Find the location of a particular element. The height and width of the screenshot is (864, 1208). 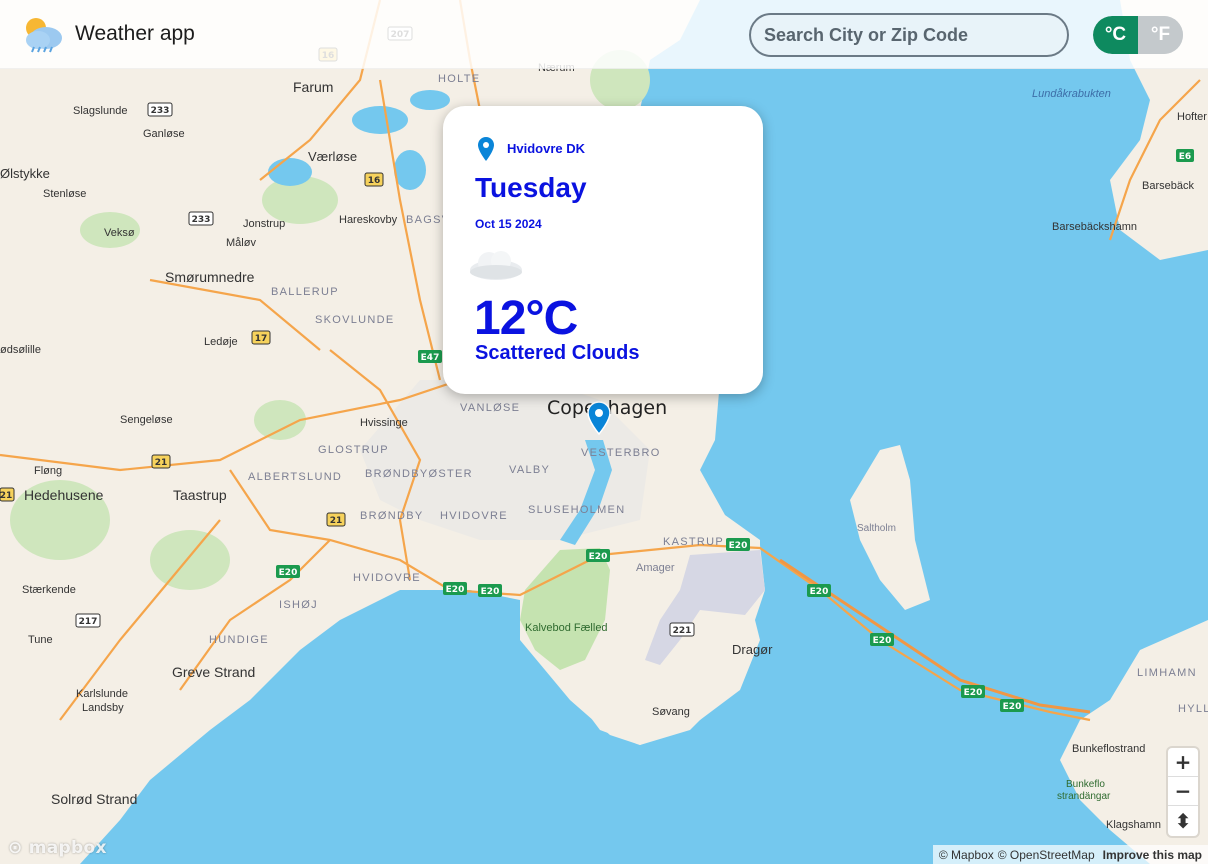

town-label-bunkeflostrand: Bunkeflostrand is located at coordinates (1109, 749).